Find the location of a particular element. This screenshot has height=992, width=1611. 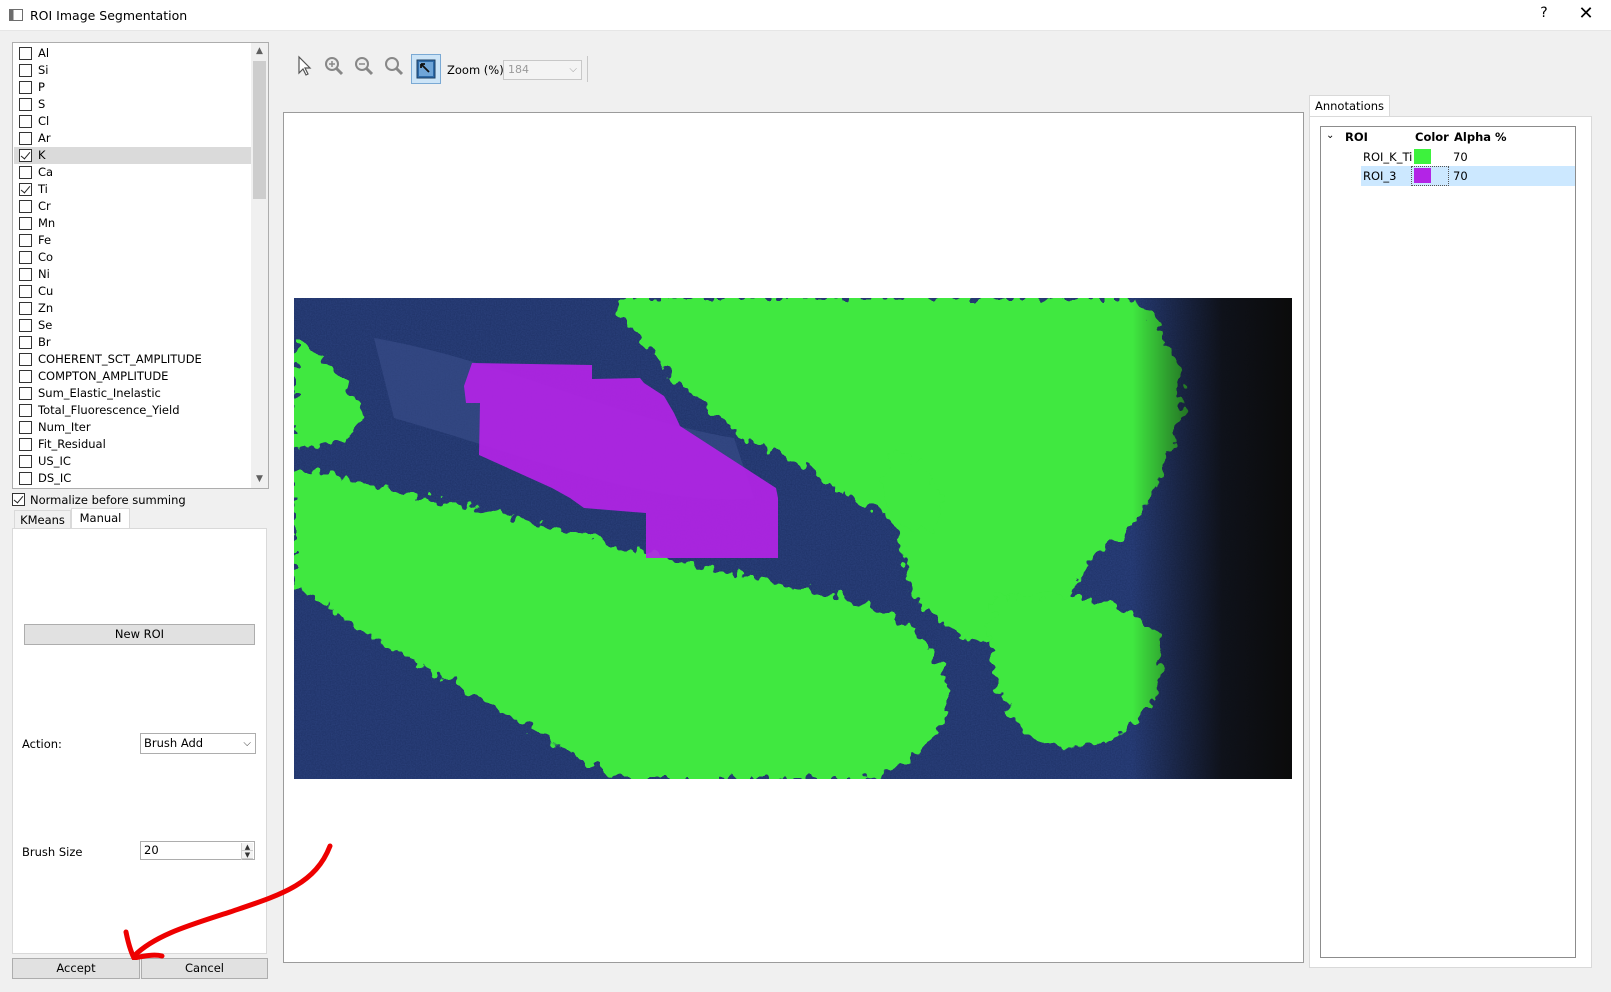

element-item: Si is located at coordinates (132, 70).